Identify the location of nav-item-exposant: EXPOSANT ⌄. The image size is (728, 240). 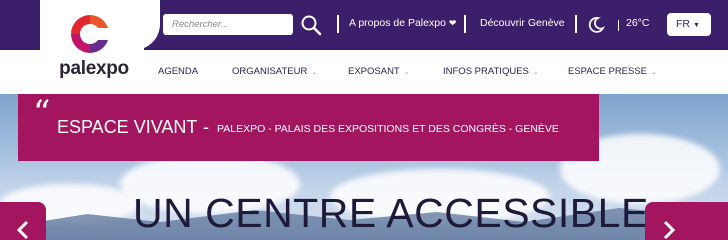
(379, 71).